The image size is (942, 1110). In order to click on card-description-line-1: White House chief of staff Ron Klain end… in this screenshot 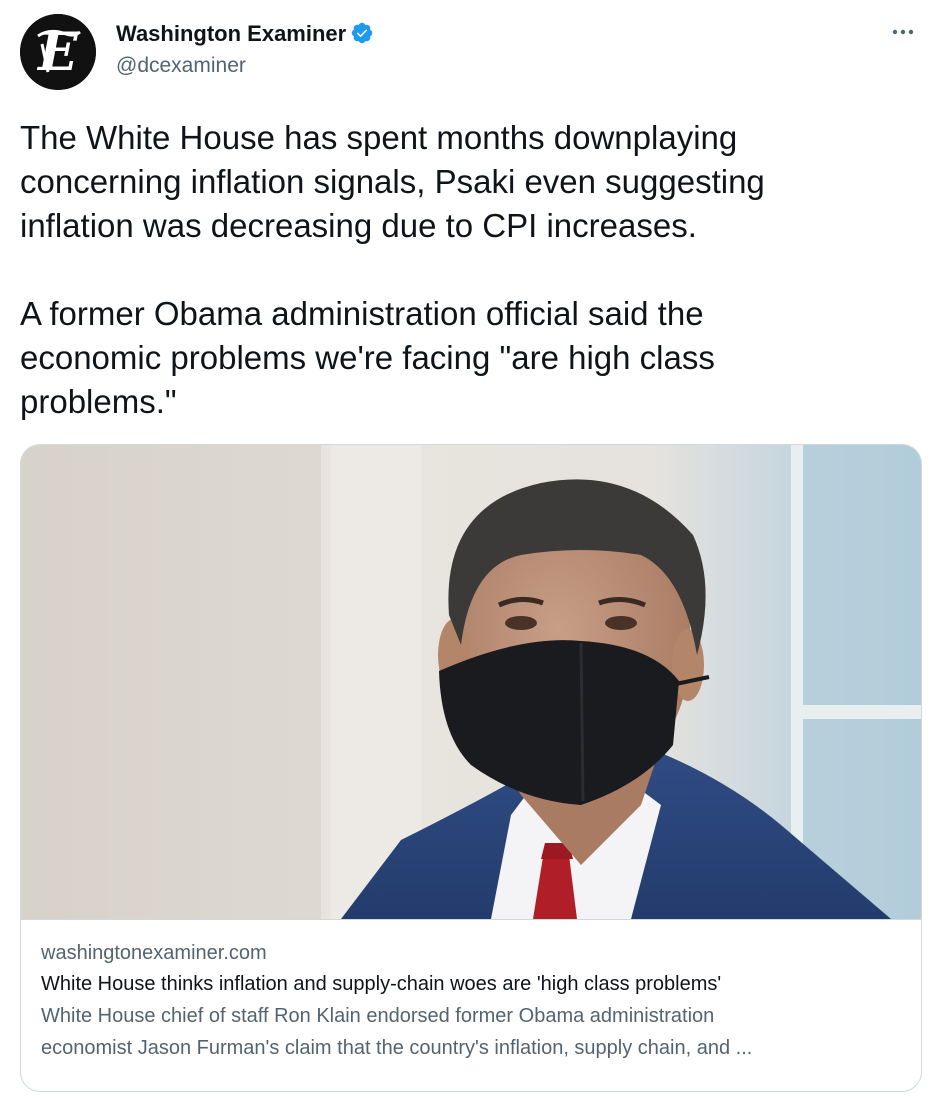, I will do `click(378, 1016)`.